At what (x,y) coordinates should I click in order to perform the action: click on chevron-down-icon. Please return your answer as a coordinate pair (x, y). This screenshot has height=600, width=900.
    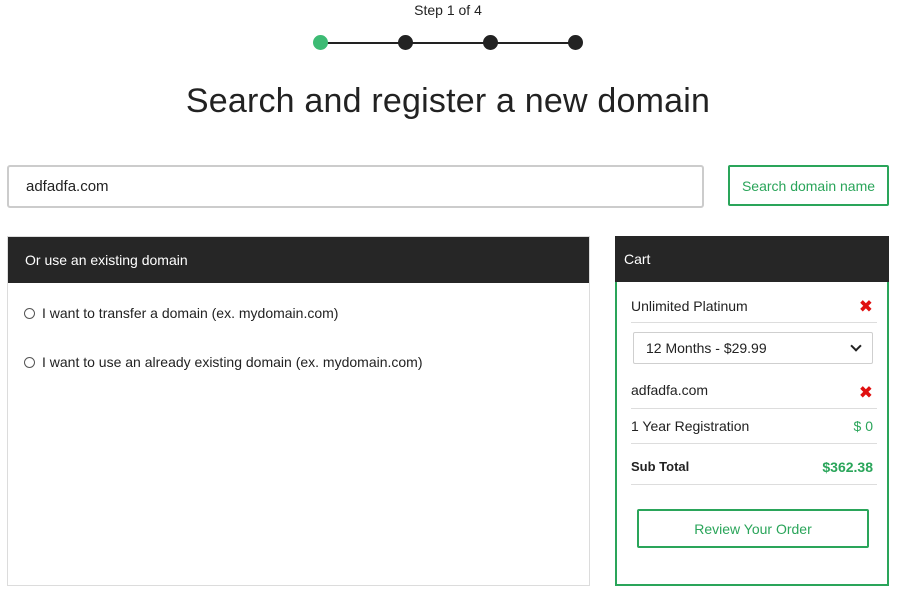
    Looking at the image, I should click on (856, 346).